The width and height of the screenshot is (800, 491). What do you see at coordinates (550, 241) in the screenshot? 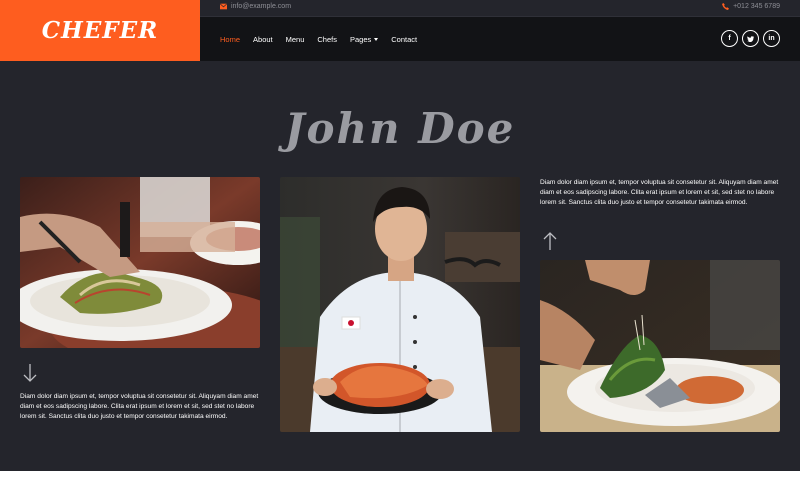
I see `arrow-up-icon` at bounding box center [550, 241].